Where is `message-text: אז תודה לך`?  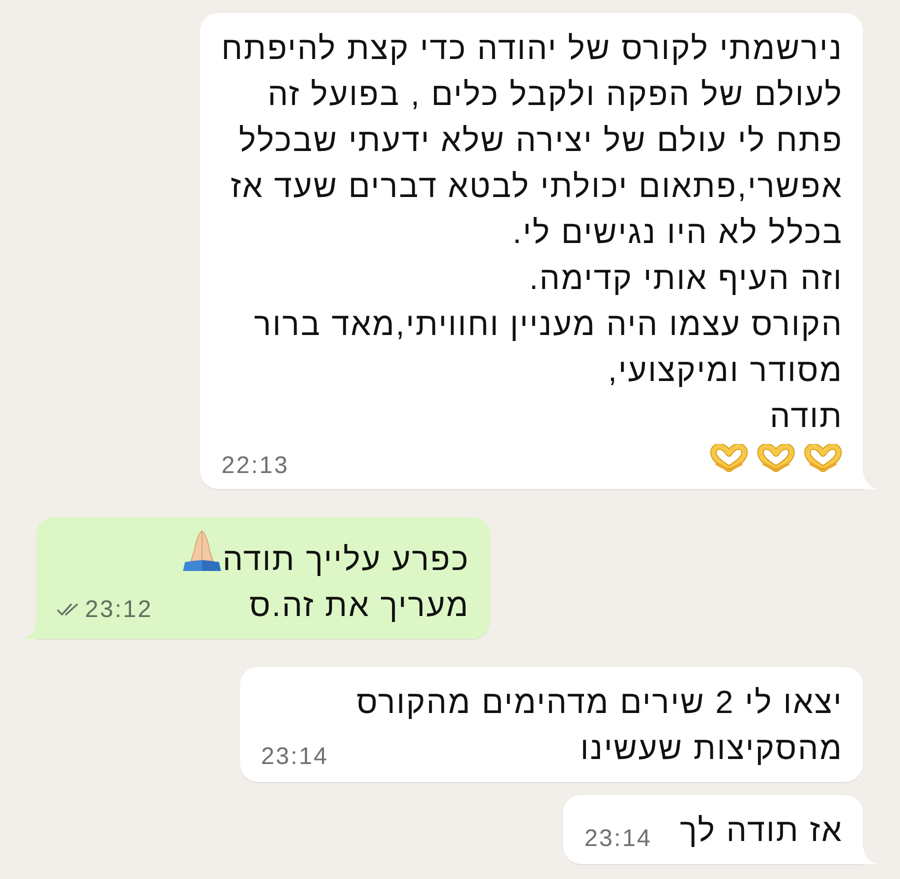 message-text: אז תודה לך is located at coordinates (761, 830).